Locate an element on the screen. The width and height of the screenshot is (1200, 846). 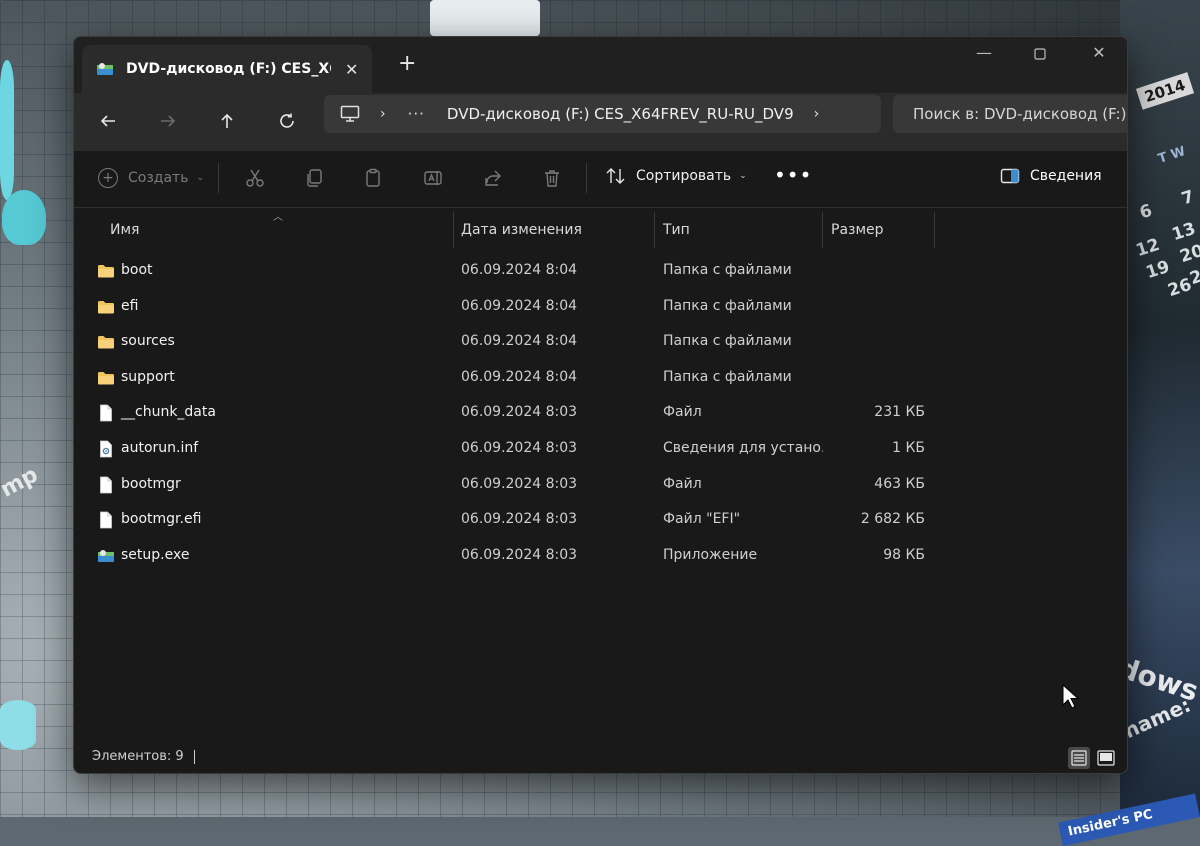
details-pane-button: Сведения is located at coordinates (1051, 176).